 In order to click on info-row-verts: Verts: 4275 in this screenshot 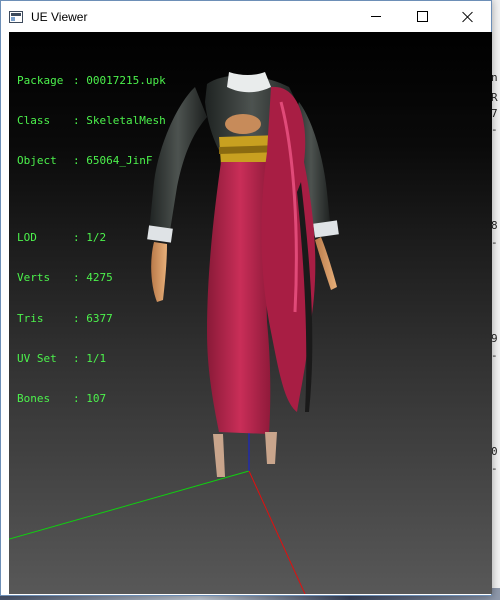, I will do `click(65, 278)`.